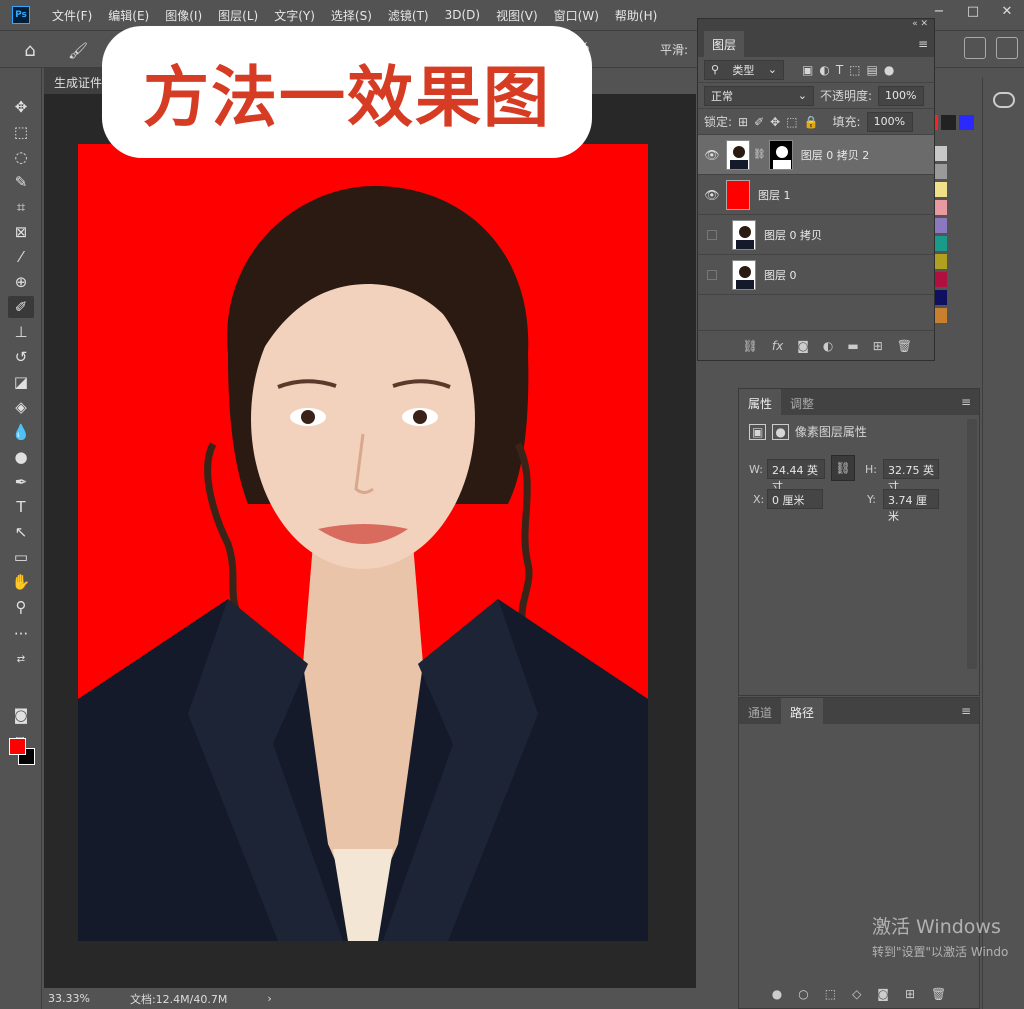 This screenshot has width=1024, height=1009. Describe the element at coordinates (21, 715) in the screenshot. I see `quick-mask-icon: ◙` at that location.